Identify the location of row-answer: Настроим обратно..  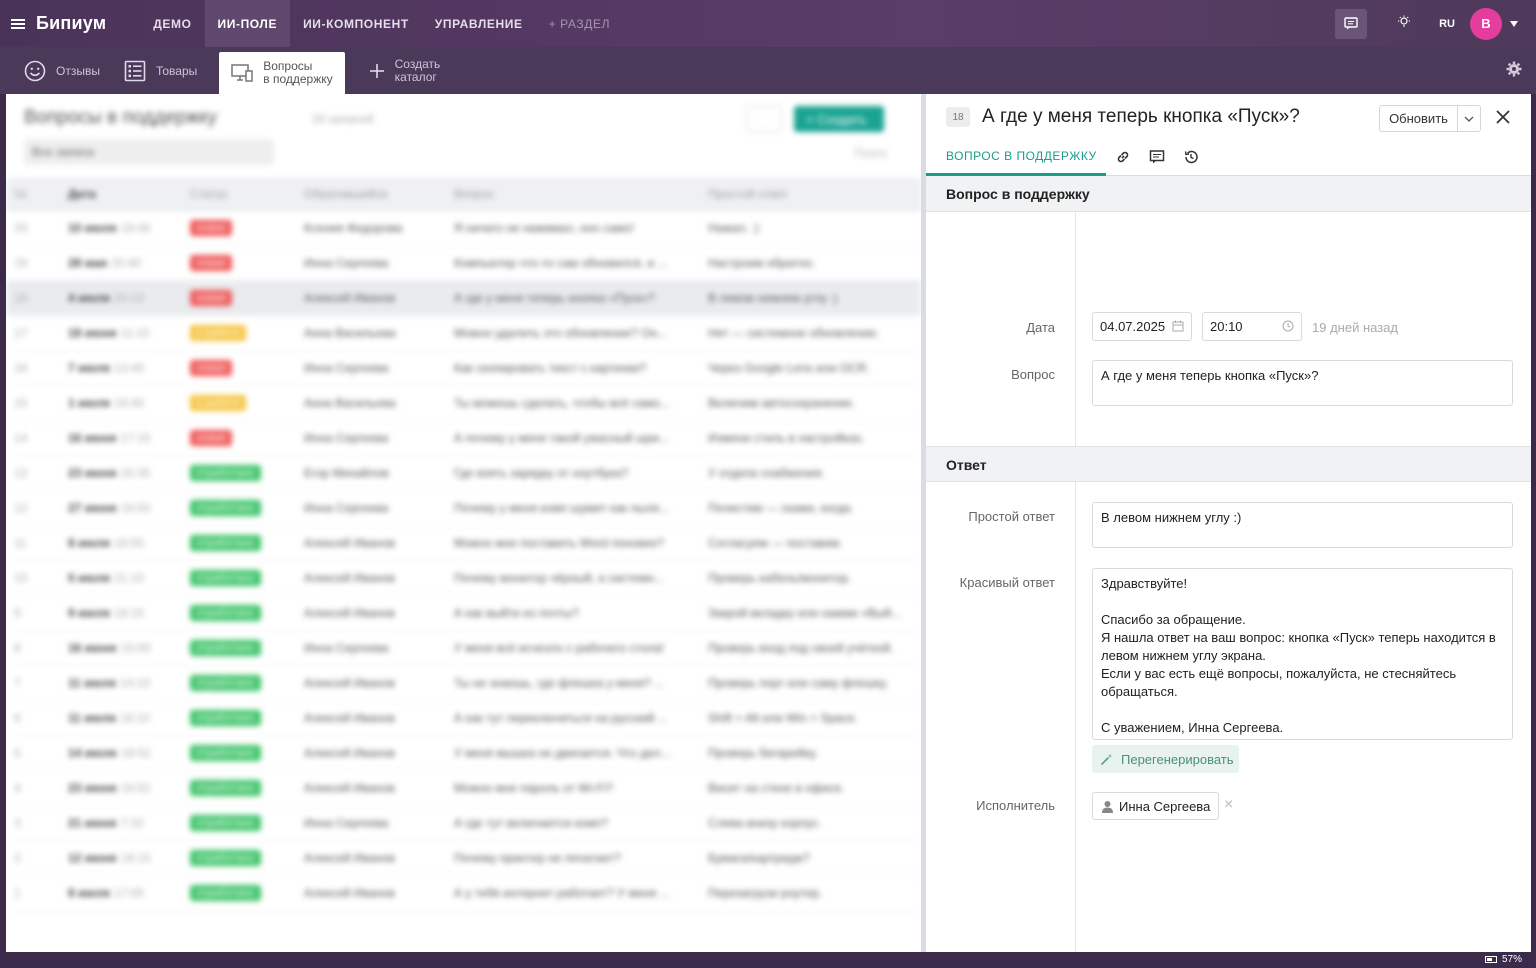
(762, 263).